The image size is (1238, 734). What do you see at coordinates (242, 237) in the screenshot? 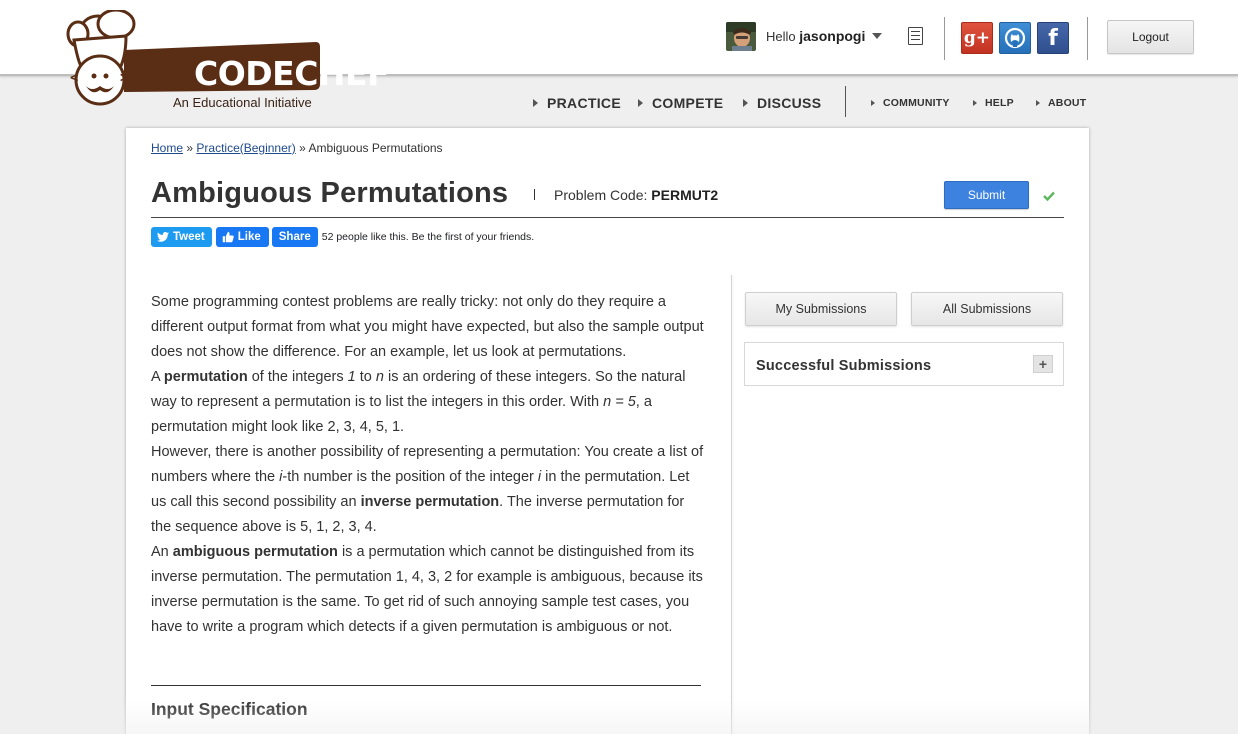
I see `facebook-like-button: Like` at bounding box center [242, 237].